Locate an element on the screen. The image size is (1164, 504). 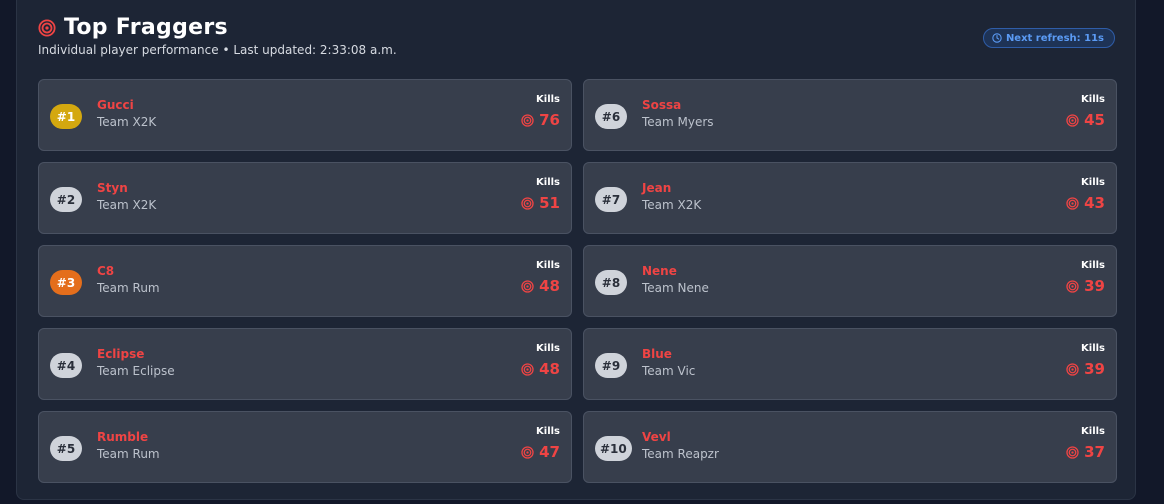
player-card: #10 Vevl Team Reapzr Kills 37 is located at coordinates (850, 447).